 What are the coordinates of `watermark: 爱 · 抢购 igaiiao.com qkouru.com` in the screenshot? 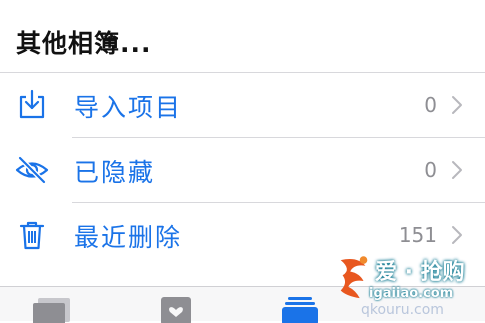 It's located at (410, 286).